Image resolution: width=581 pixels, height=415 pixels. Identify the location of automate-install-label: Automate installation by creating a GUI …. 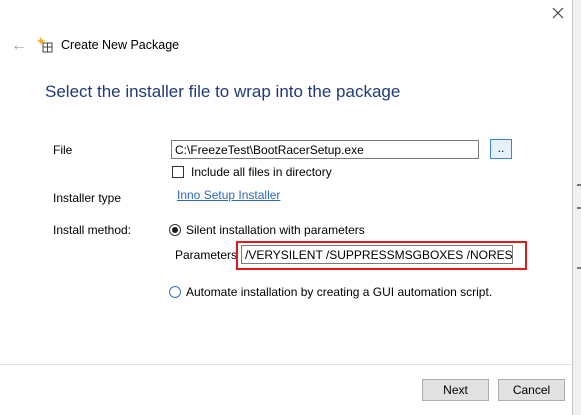
(339, 292).